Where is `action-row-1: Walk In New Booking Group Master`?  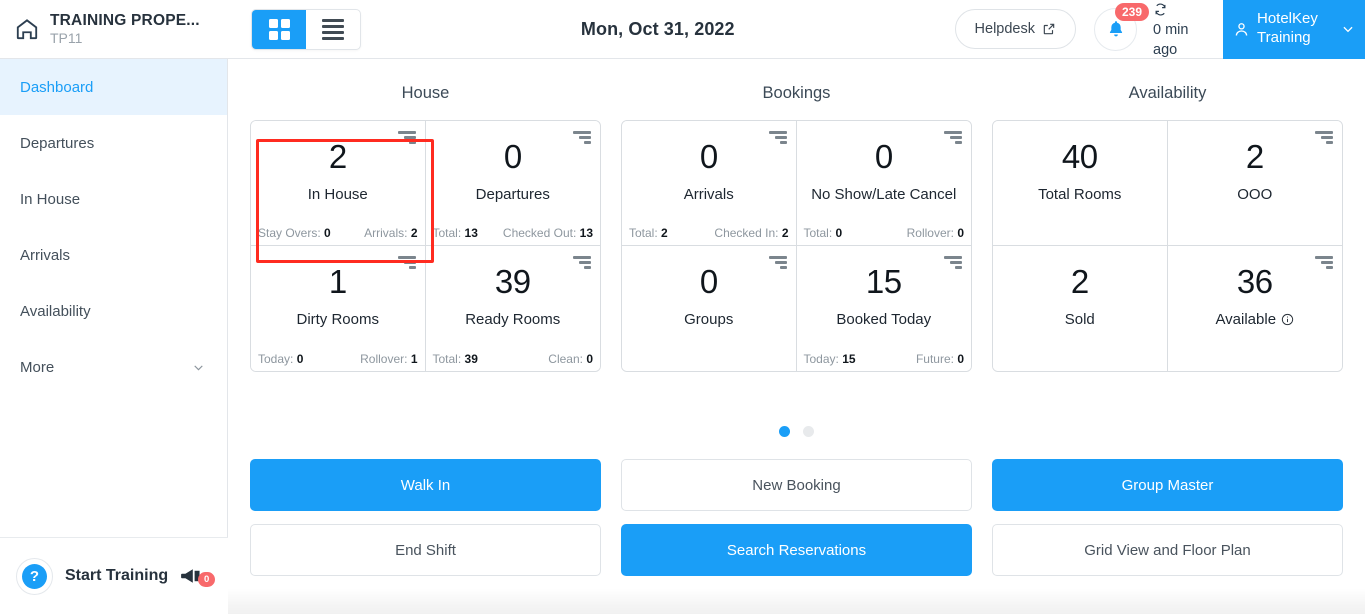
action-row-1: Walk In New Booking Group Master is located at coordinates (796, 485).